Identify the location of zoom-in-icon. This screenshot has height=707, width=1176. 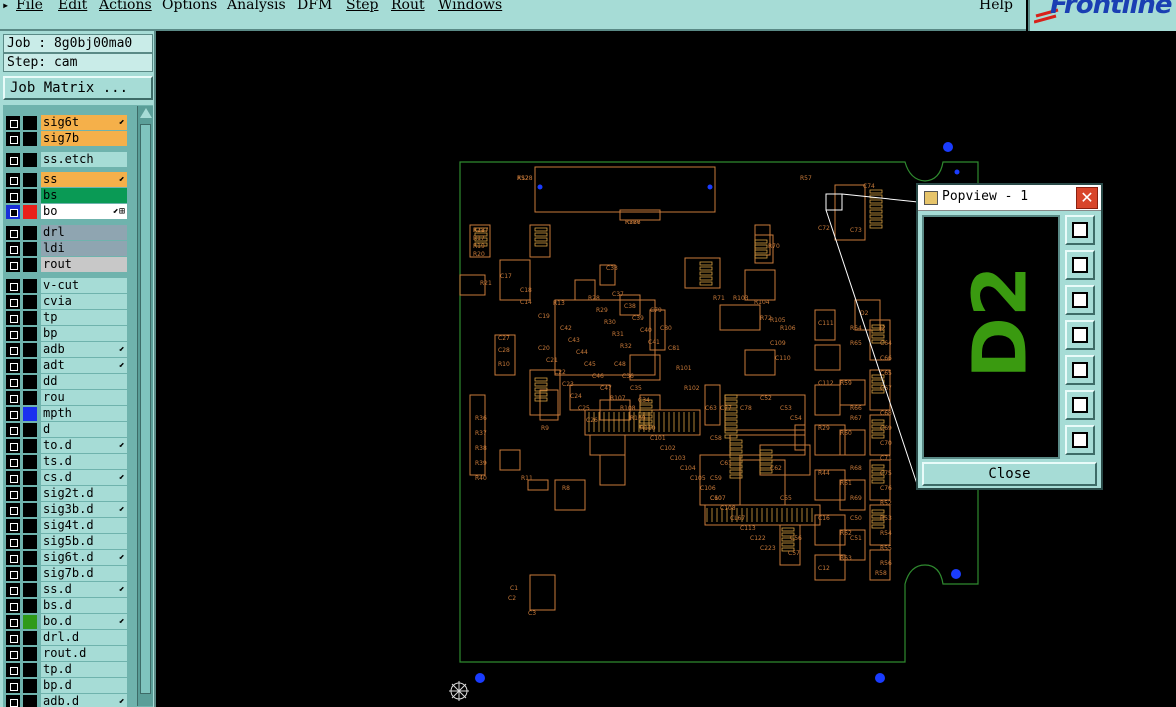
(1080, 405).